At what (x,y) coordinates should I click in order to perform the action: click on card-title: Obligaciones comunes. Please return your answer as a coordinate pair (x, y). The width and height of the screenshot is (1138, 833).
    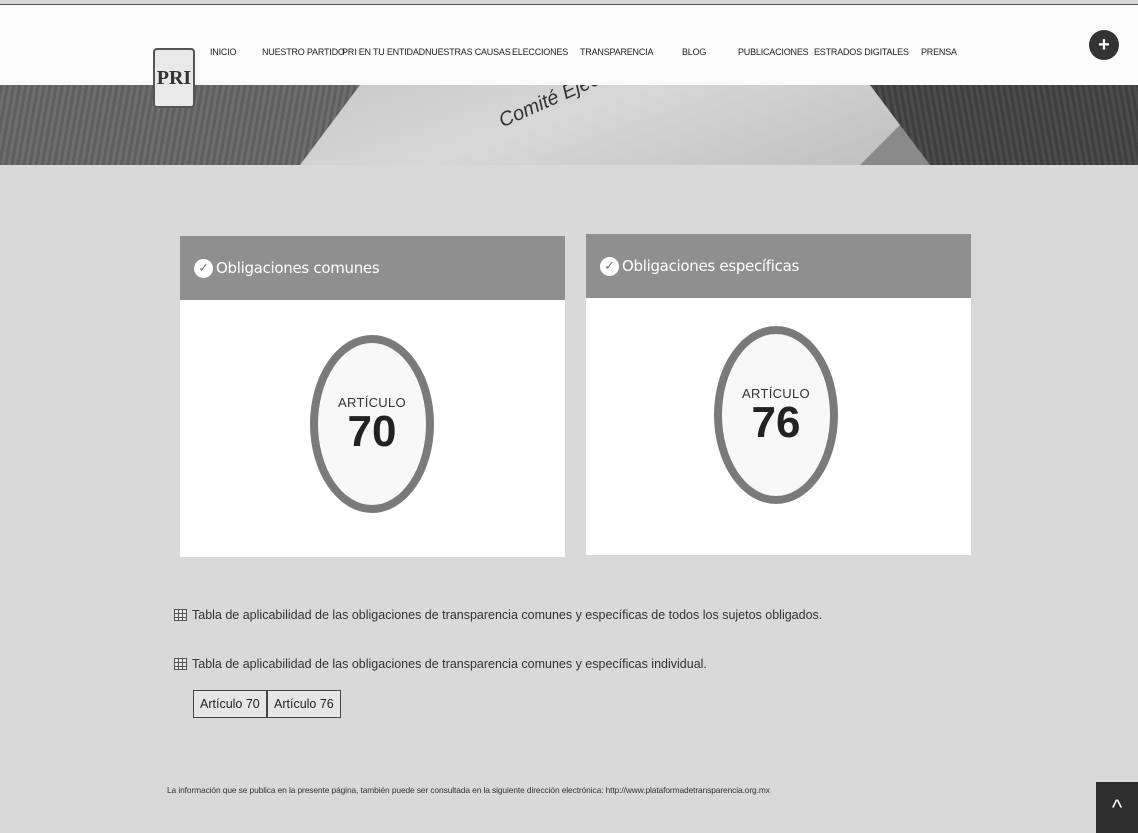
    Looking at the image, I should click on (298, 268).